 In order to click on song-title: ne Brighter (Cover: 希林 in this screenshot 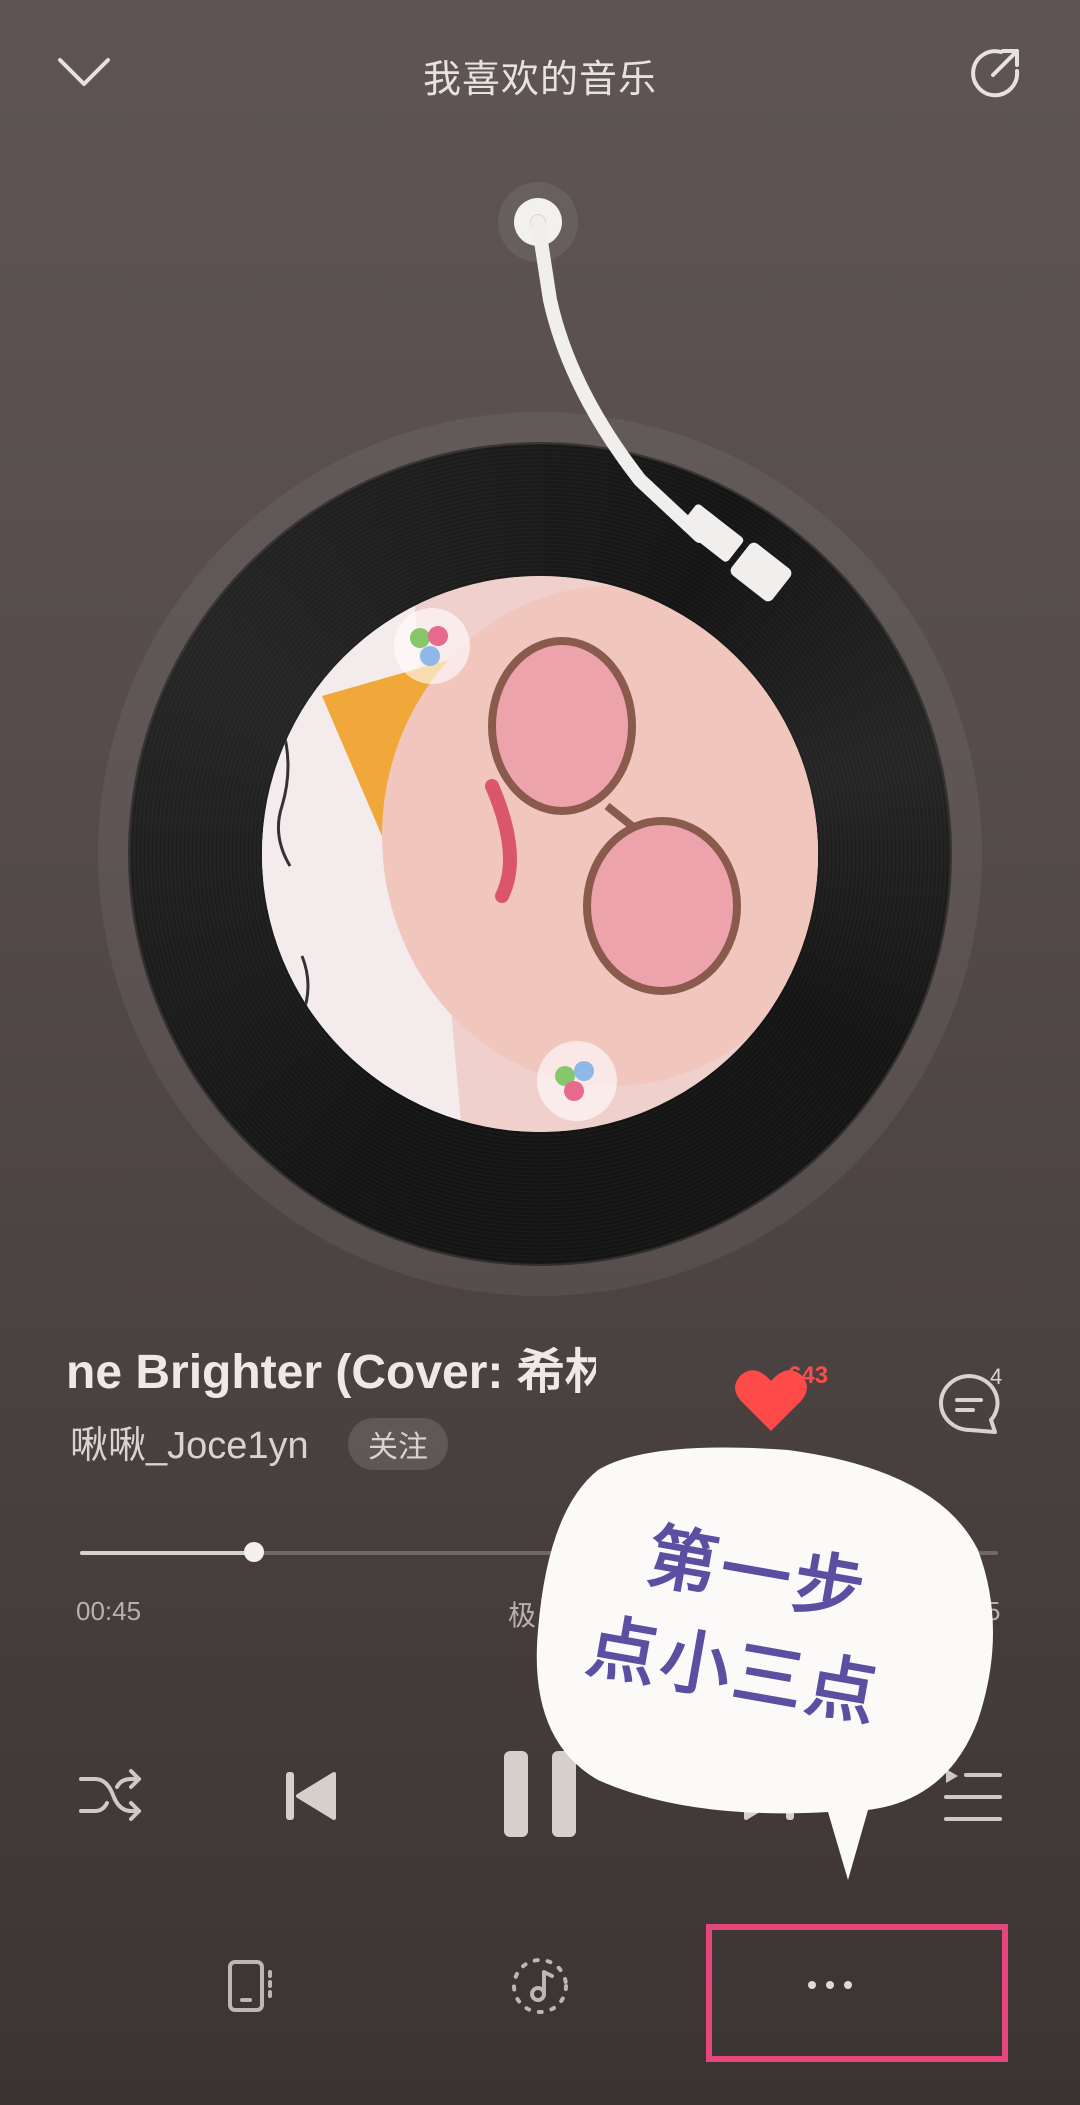, I will do `click(331, 1372)`.